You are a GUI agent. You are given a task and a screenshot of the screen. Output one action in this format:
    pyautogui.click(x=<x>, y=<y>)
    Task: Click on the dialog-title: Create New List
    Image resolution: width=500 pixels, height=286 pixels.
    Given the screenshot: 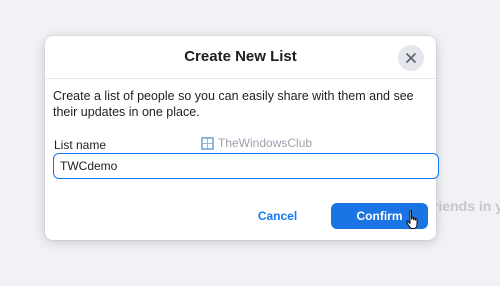 What is the action you would take?
    pyautogui.click(x=240, y=56)
    